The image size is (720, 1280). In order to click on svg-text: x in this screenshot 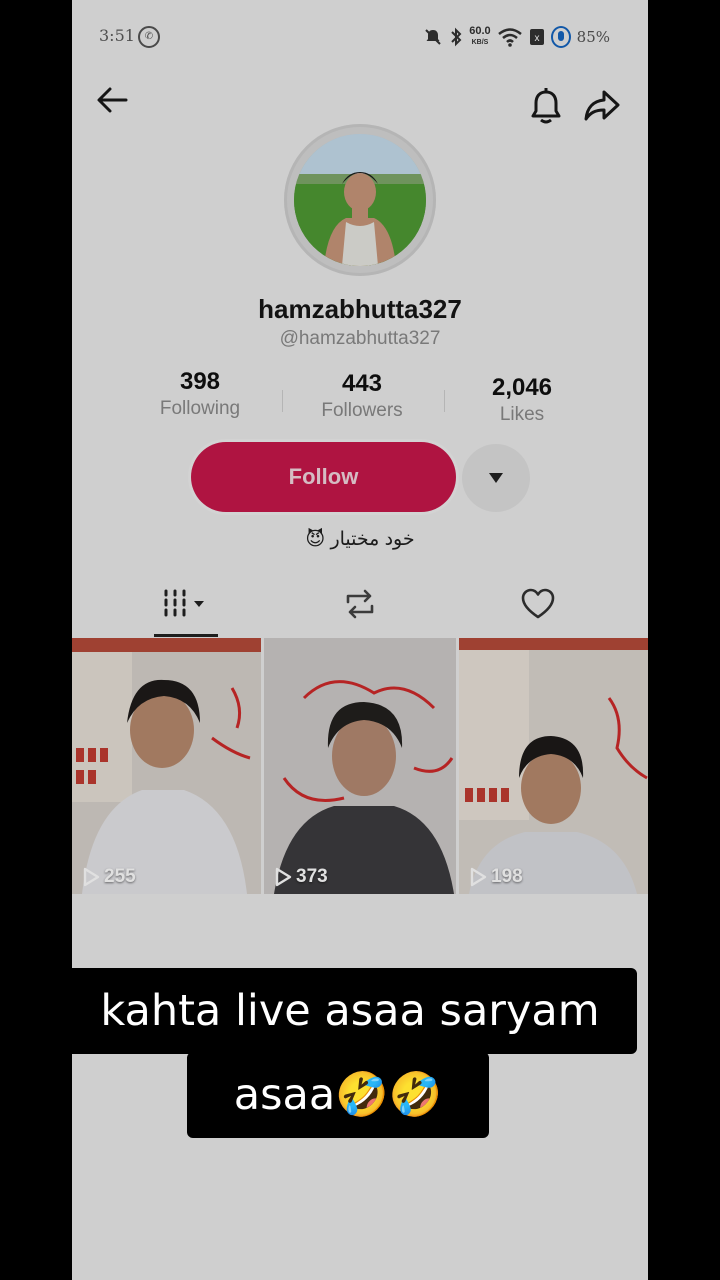, I will do `click(536, 38)`.